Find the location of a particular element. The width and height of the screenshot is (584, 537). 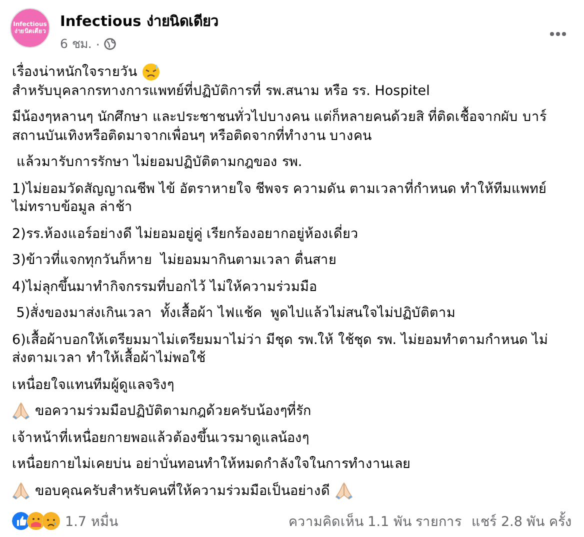

sad-face-icon is located at coordinates (51, 521).